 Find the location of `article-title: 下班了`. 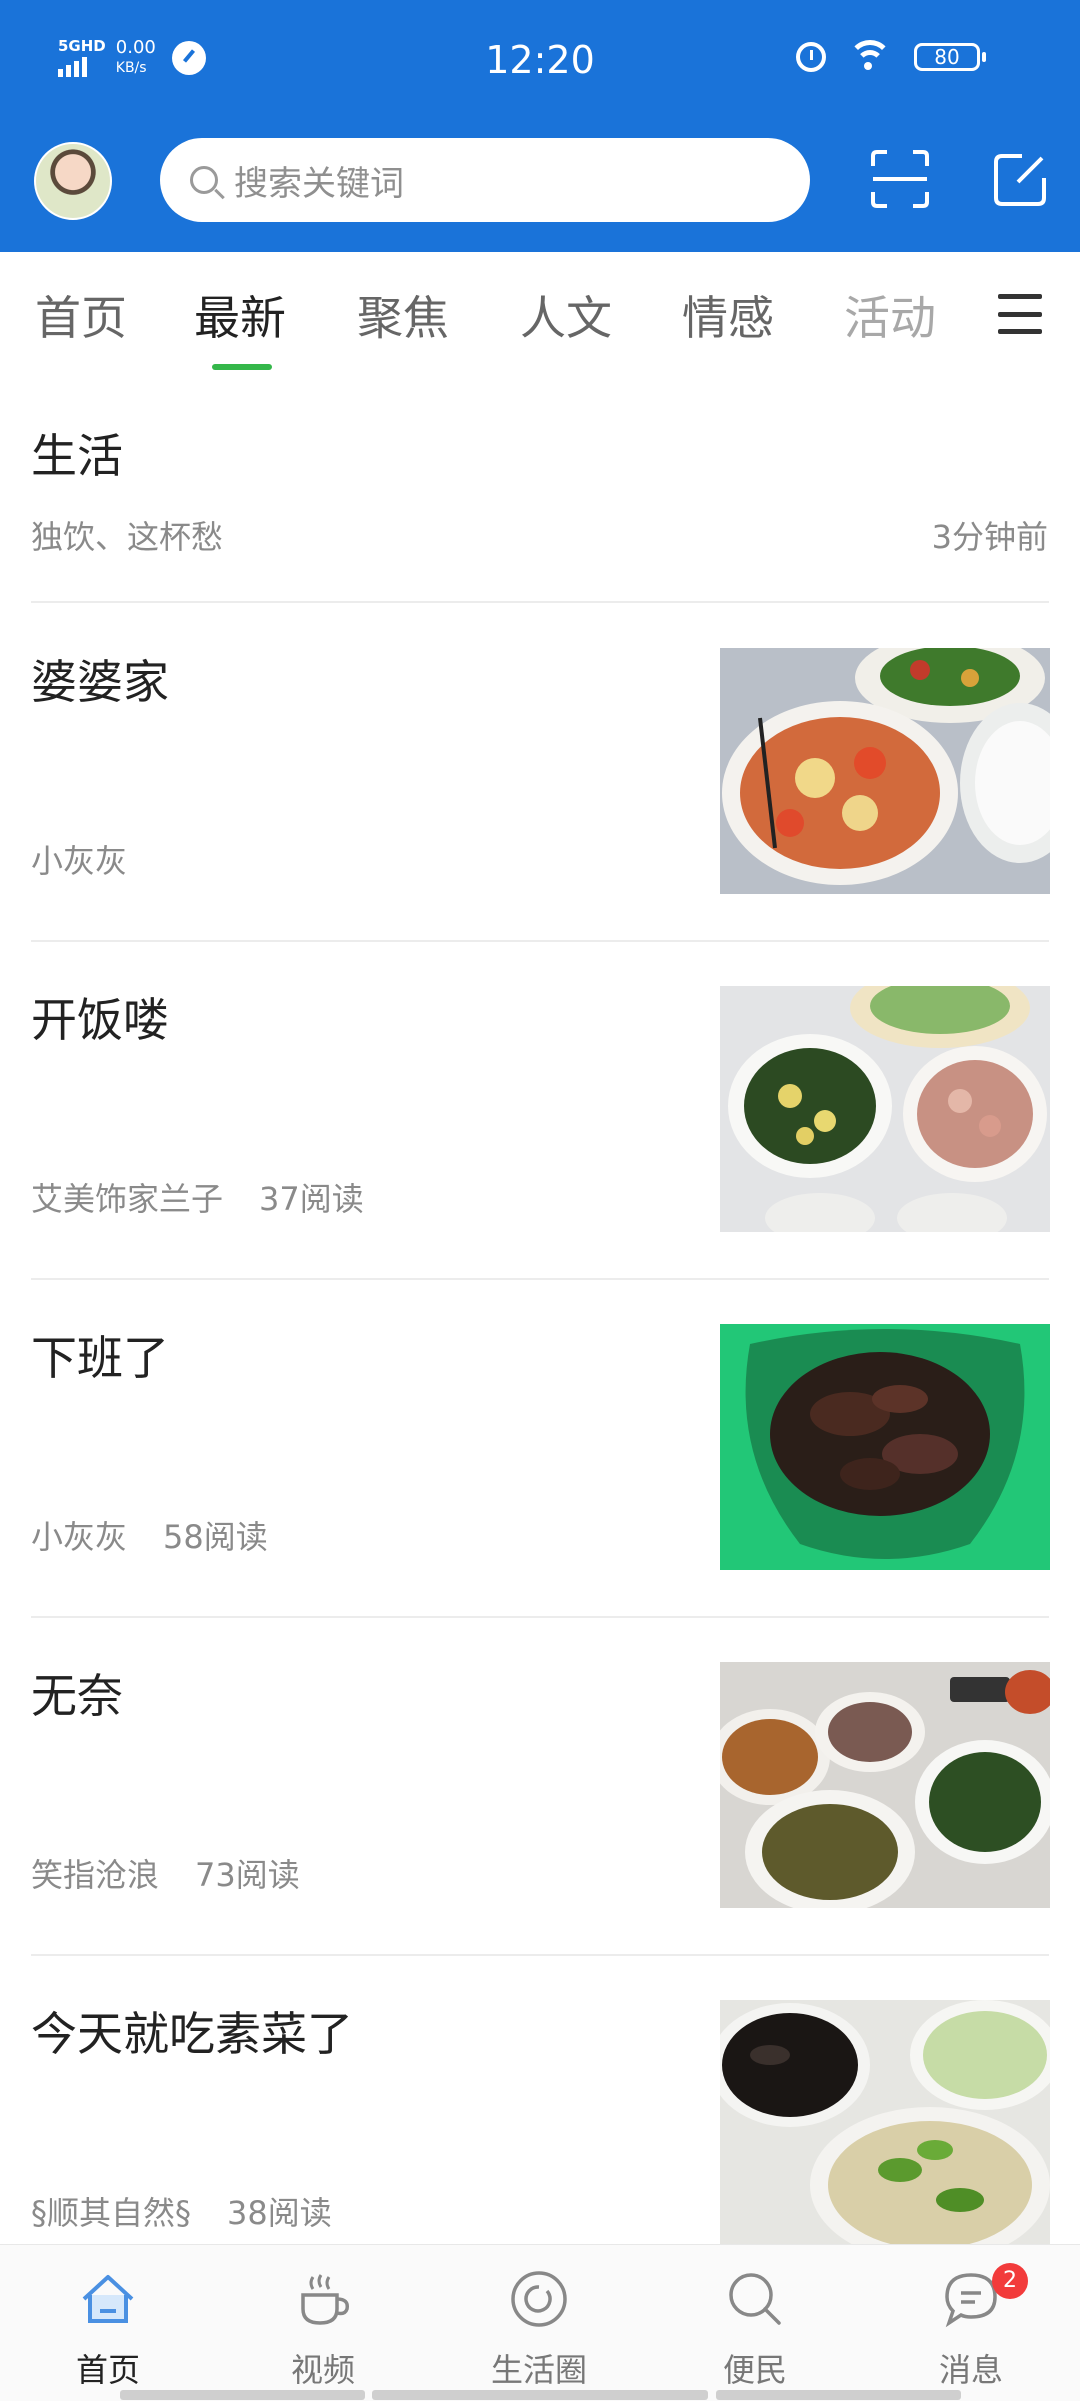

article-title: 下班了 is located at coordinates (100, 1358).